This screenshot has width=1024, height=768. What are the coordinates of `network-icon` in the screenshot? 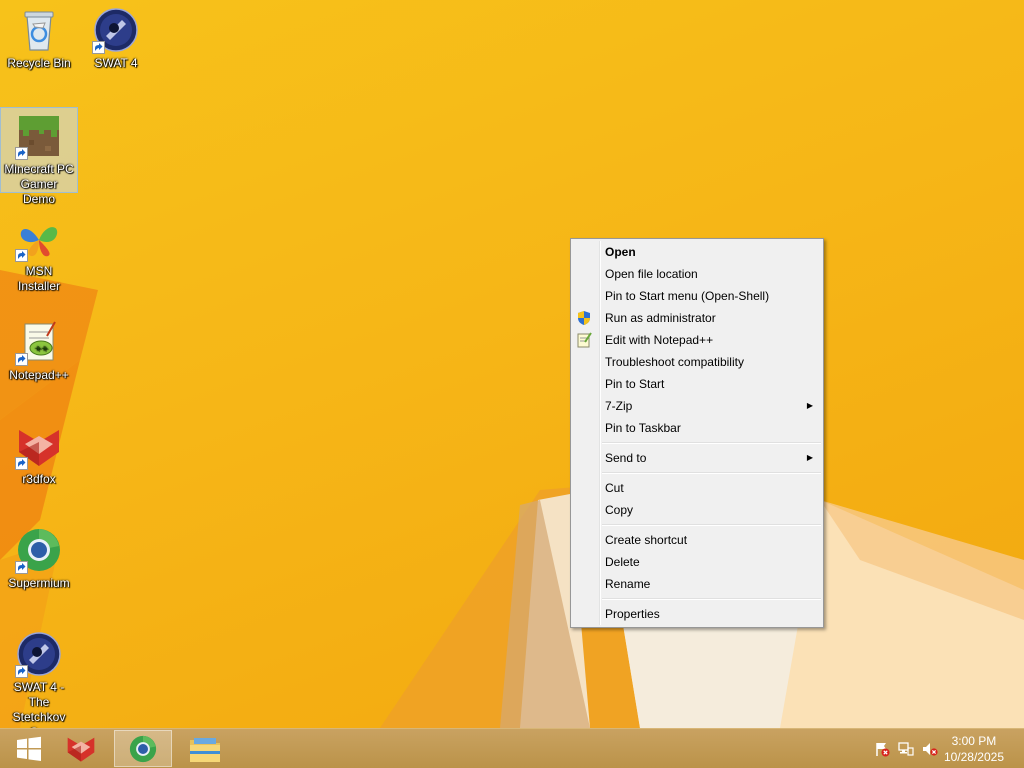 It's located at (906, 749).